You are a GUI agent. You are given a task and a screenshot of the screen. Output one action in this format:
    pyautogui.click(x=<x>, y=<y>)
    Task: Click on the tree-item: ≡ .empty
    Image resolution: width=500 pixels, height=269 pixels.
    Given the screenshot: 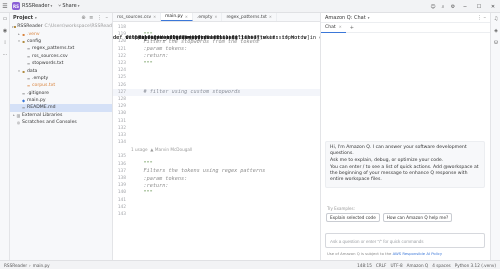 What is the action you would take?
    pyautogui.click(x=61, y=78)
    